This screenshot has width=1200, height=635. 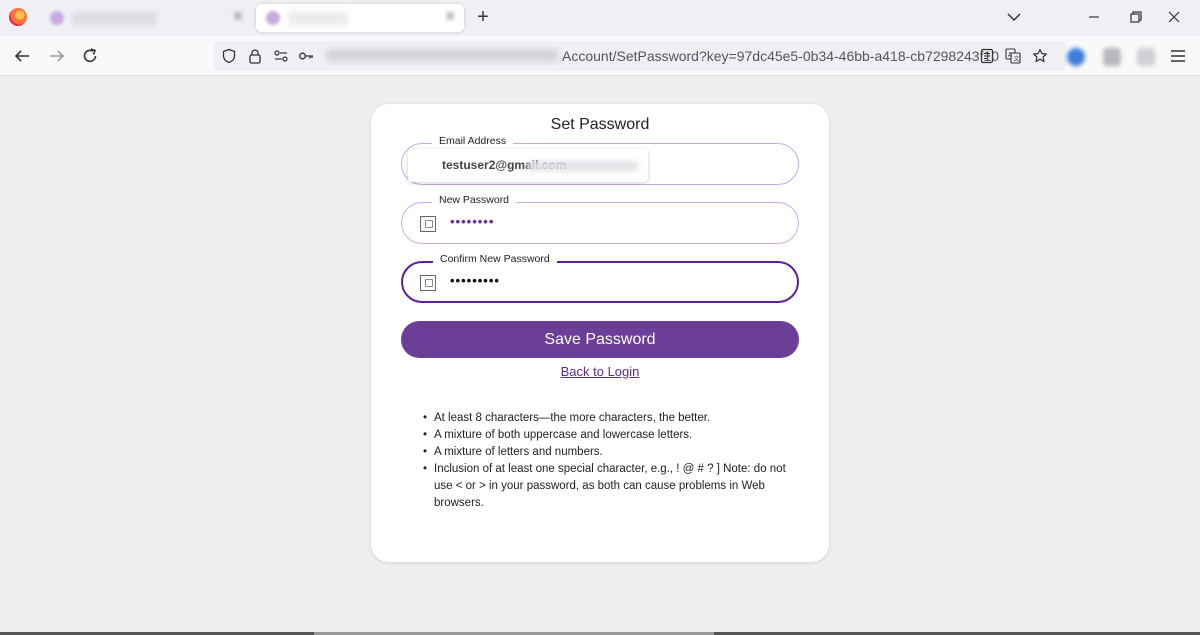 What do you see at coordinates (1136, 17) in the screenshot?
I see `maximize-icon` at bounding box center [1136, 17].